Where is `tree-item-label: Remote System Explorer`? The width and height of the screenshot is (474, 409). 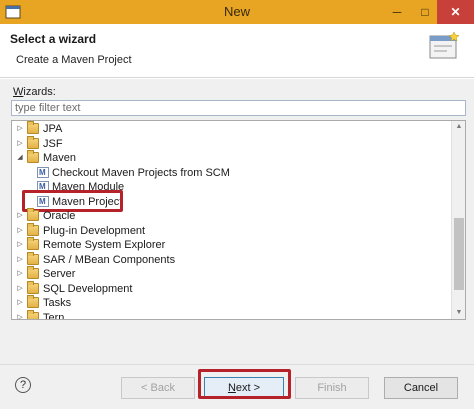
tree-item-label: Remote System Explorer is located at coordinates (104, 245).